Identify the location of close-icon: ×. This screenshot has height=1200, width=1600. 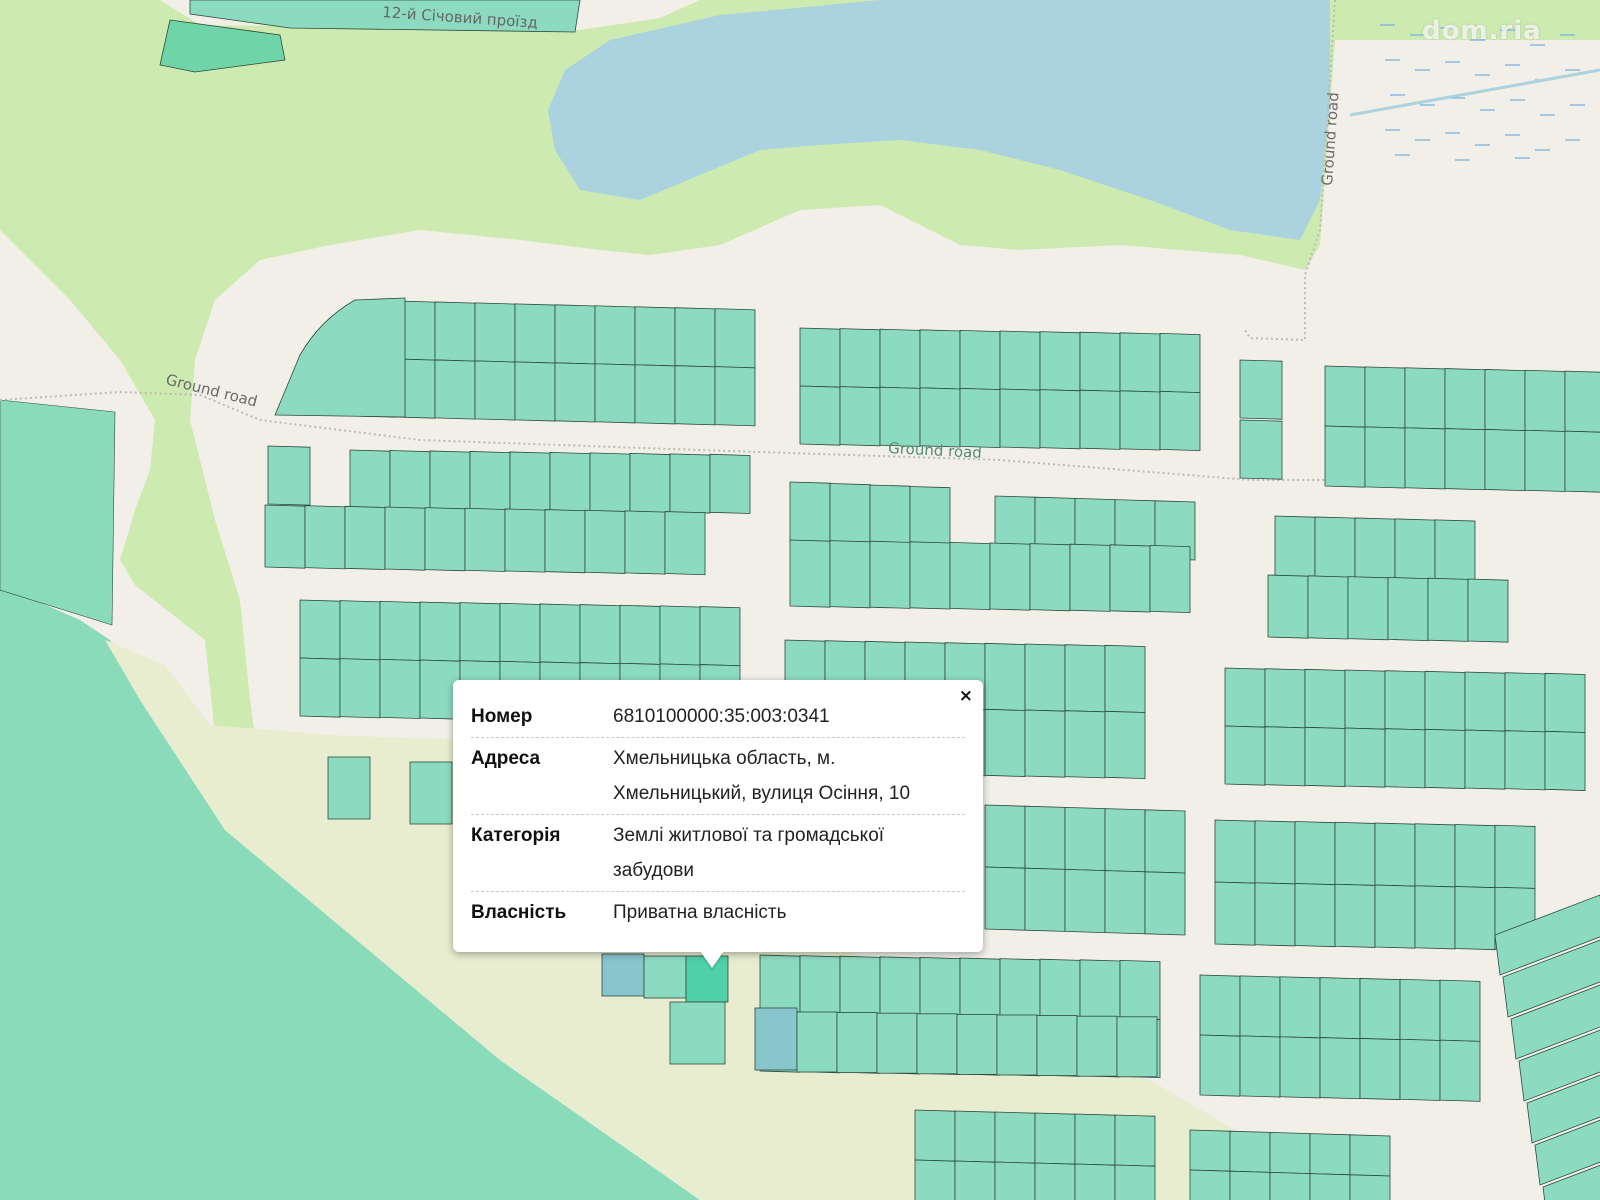
(966, 696).